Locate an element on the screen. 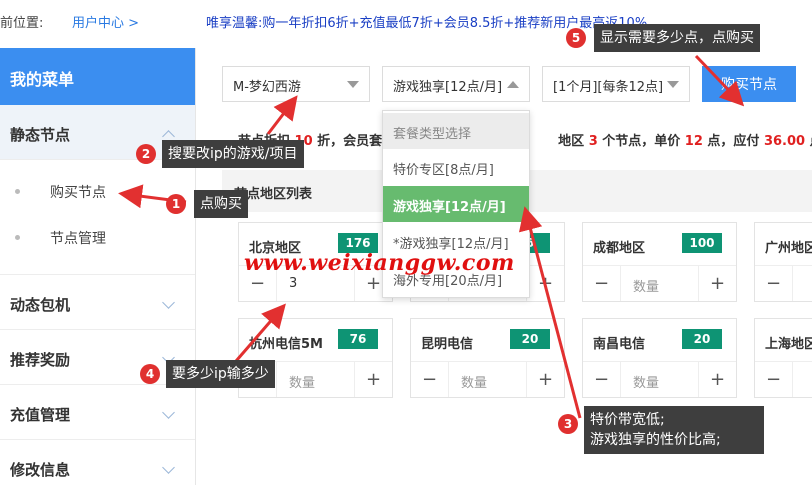  region-name: 昆明电信 is located at coordinates (447, 344).